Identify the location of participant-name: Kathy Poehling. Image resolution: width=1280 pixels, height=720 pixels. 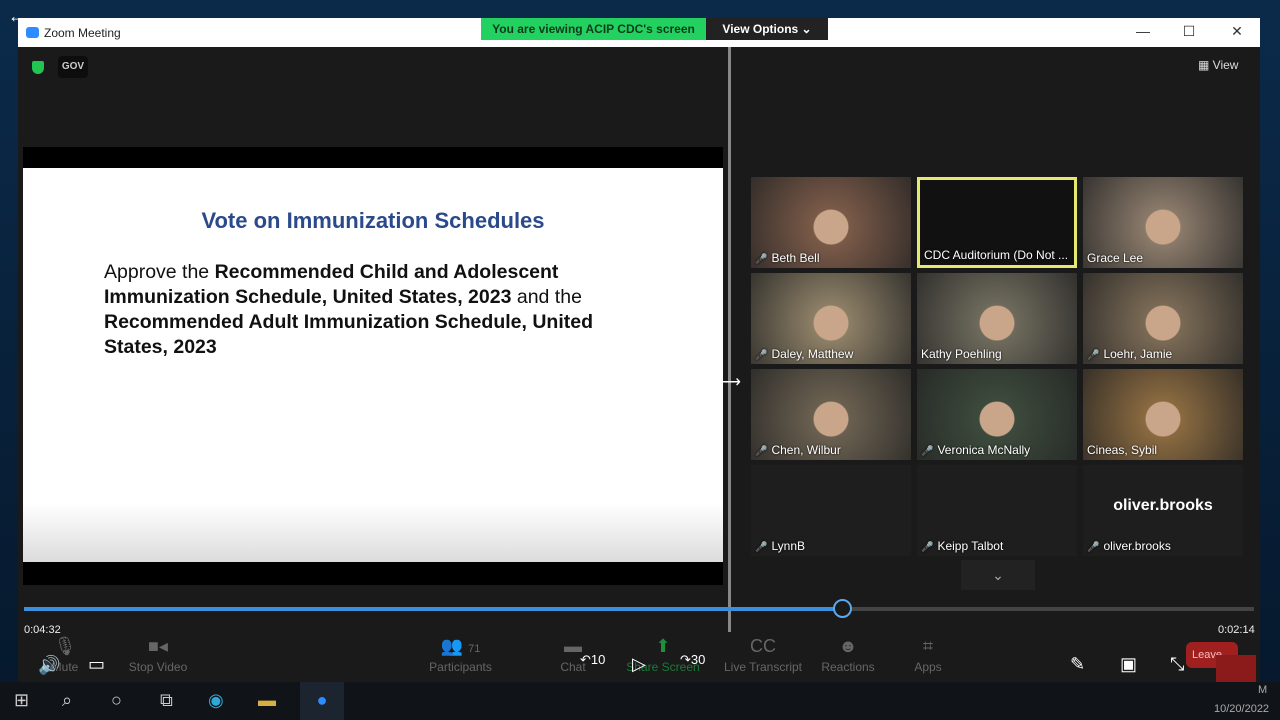
(961, 354).